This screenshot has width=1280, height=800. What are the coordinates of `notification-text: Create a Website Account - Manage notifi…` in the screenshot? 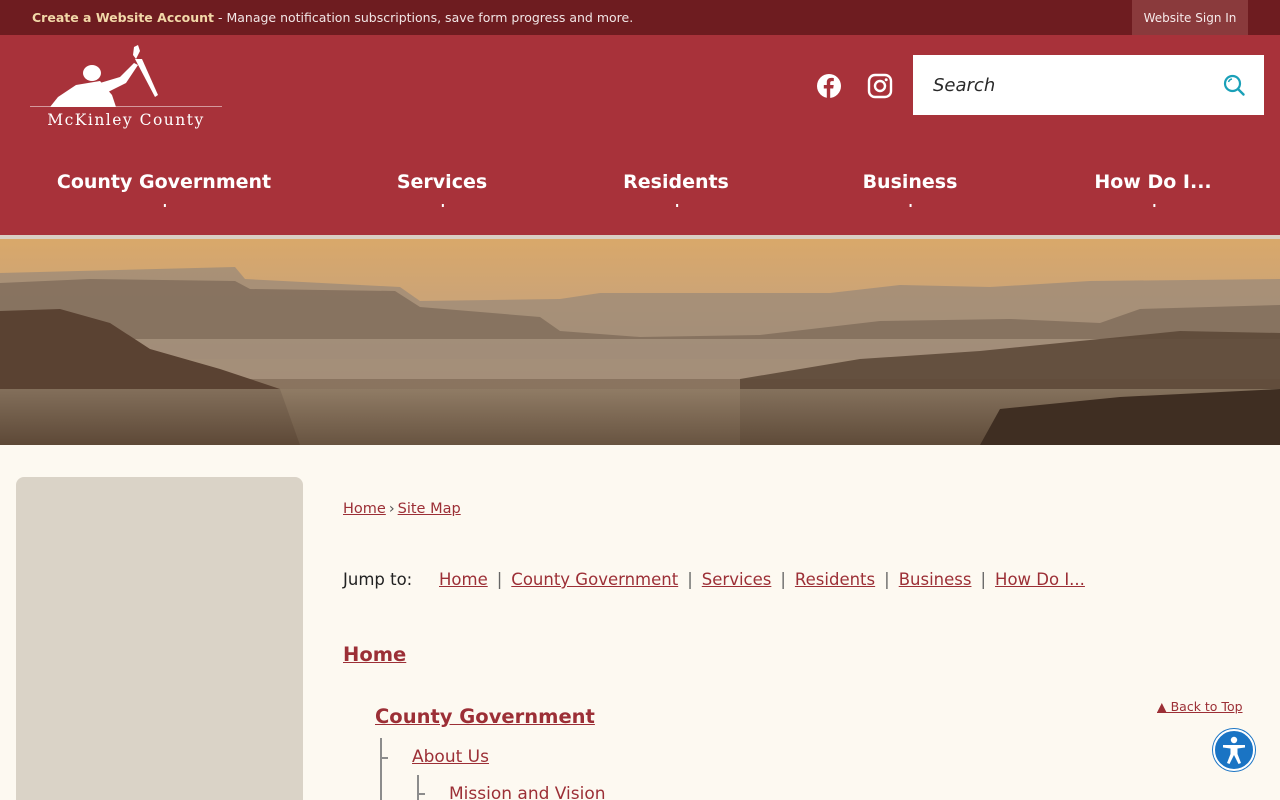 It's located at (332, 17).